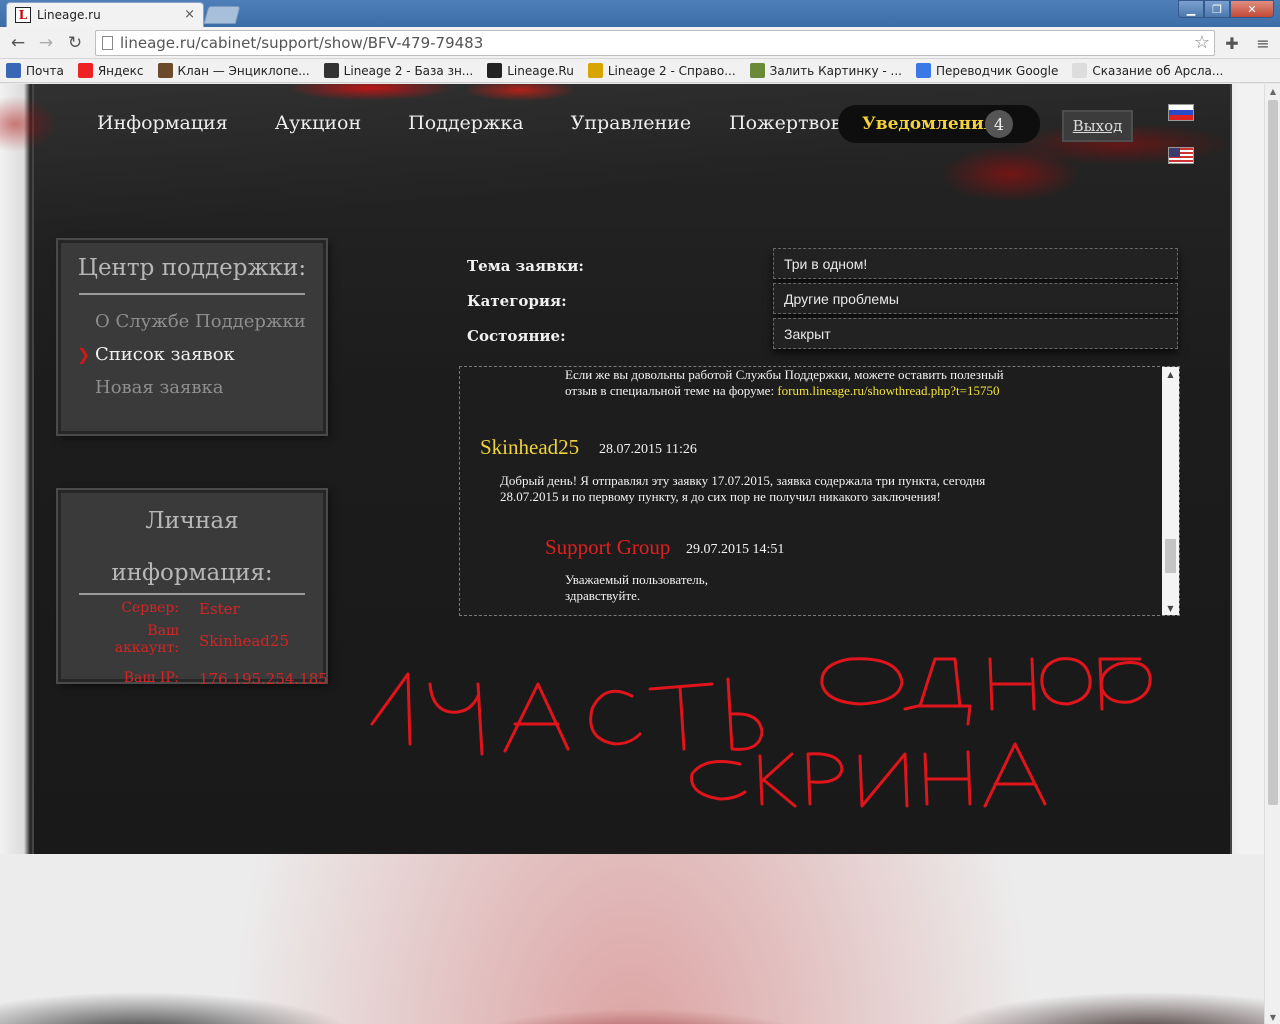 This screenshot has width=1280, height=1024. I want to click on status-field: Закрыт, so click(975, 333).